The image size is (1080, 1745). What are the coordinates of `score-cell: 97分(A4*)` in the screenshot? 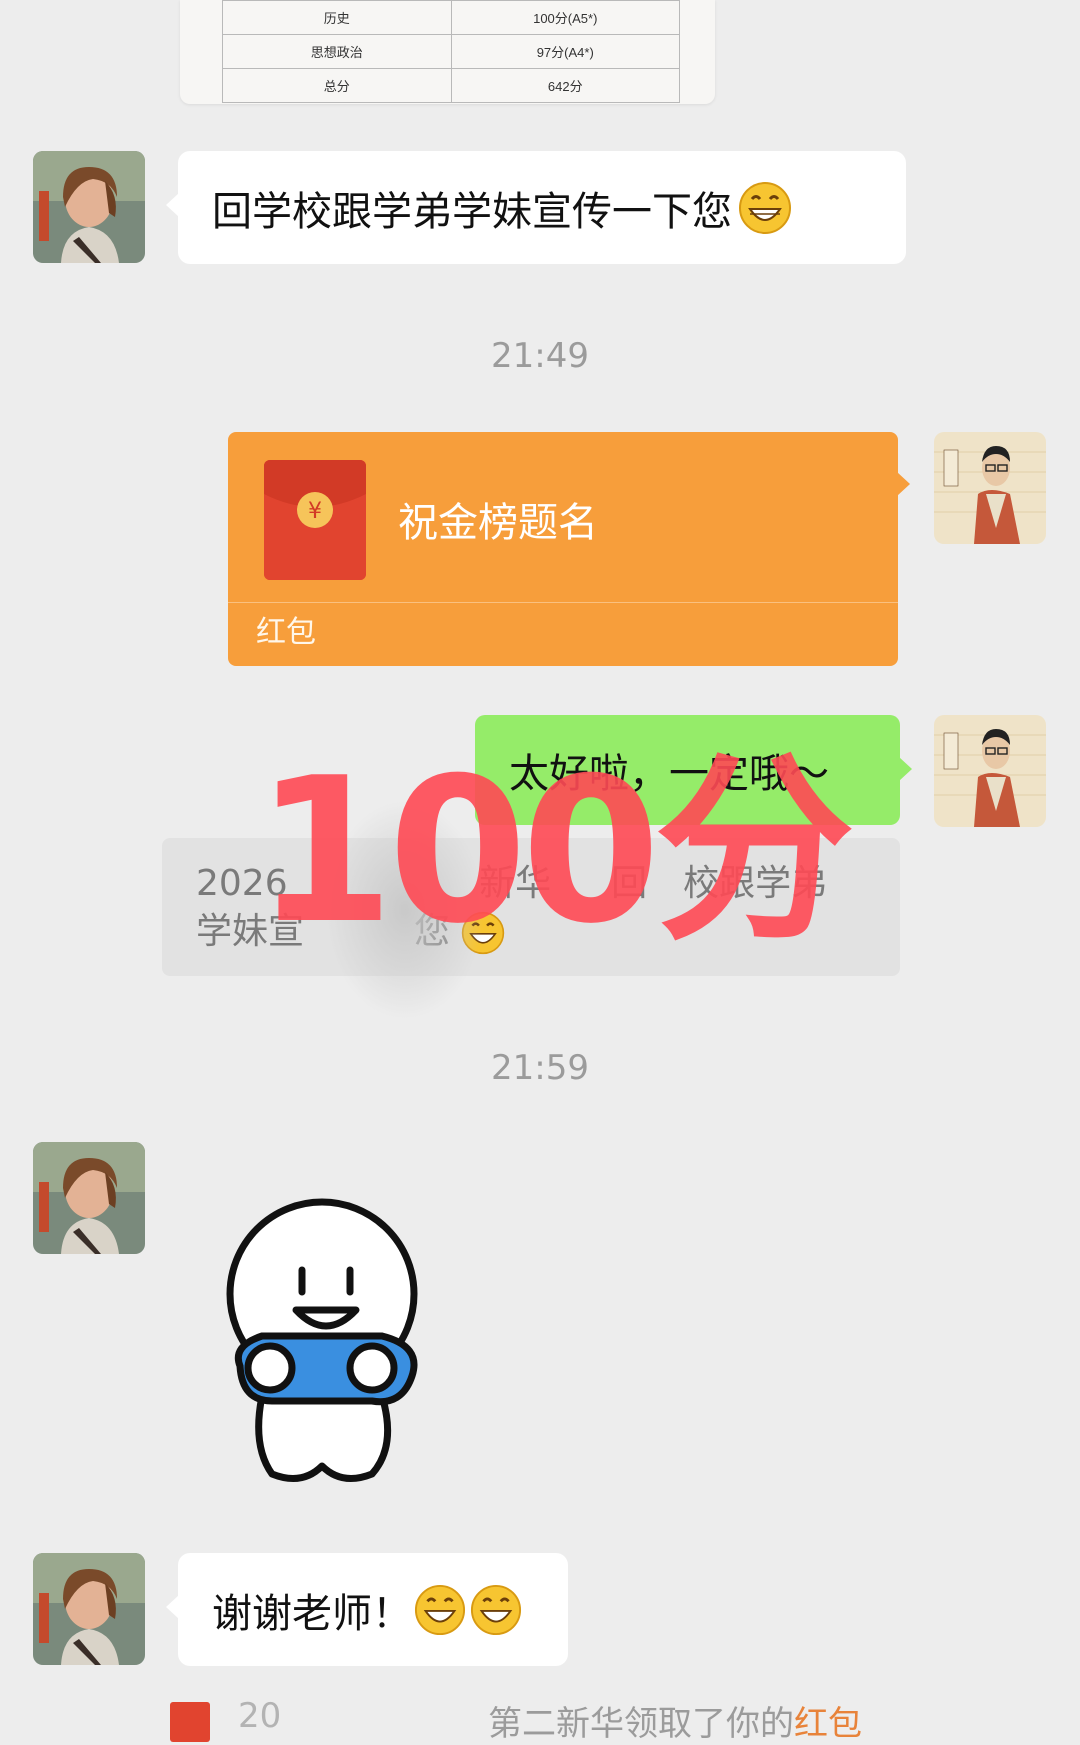 It's located at (565, 51).